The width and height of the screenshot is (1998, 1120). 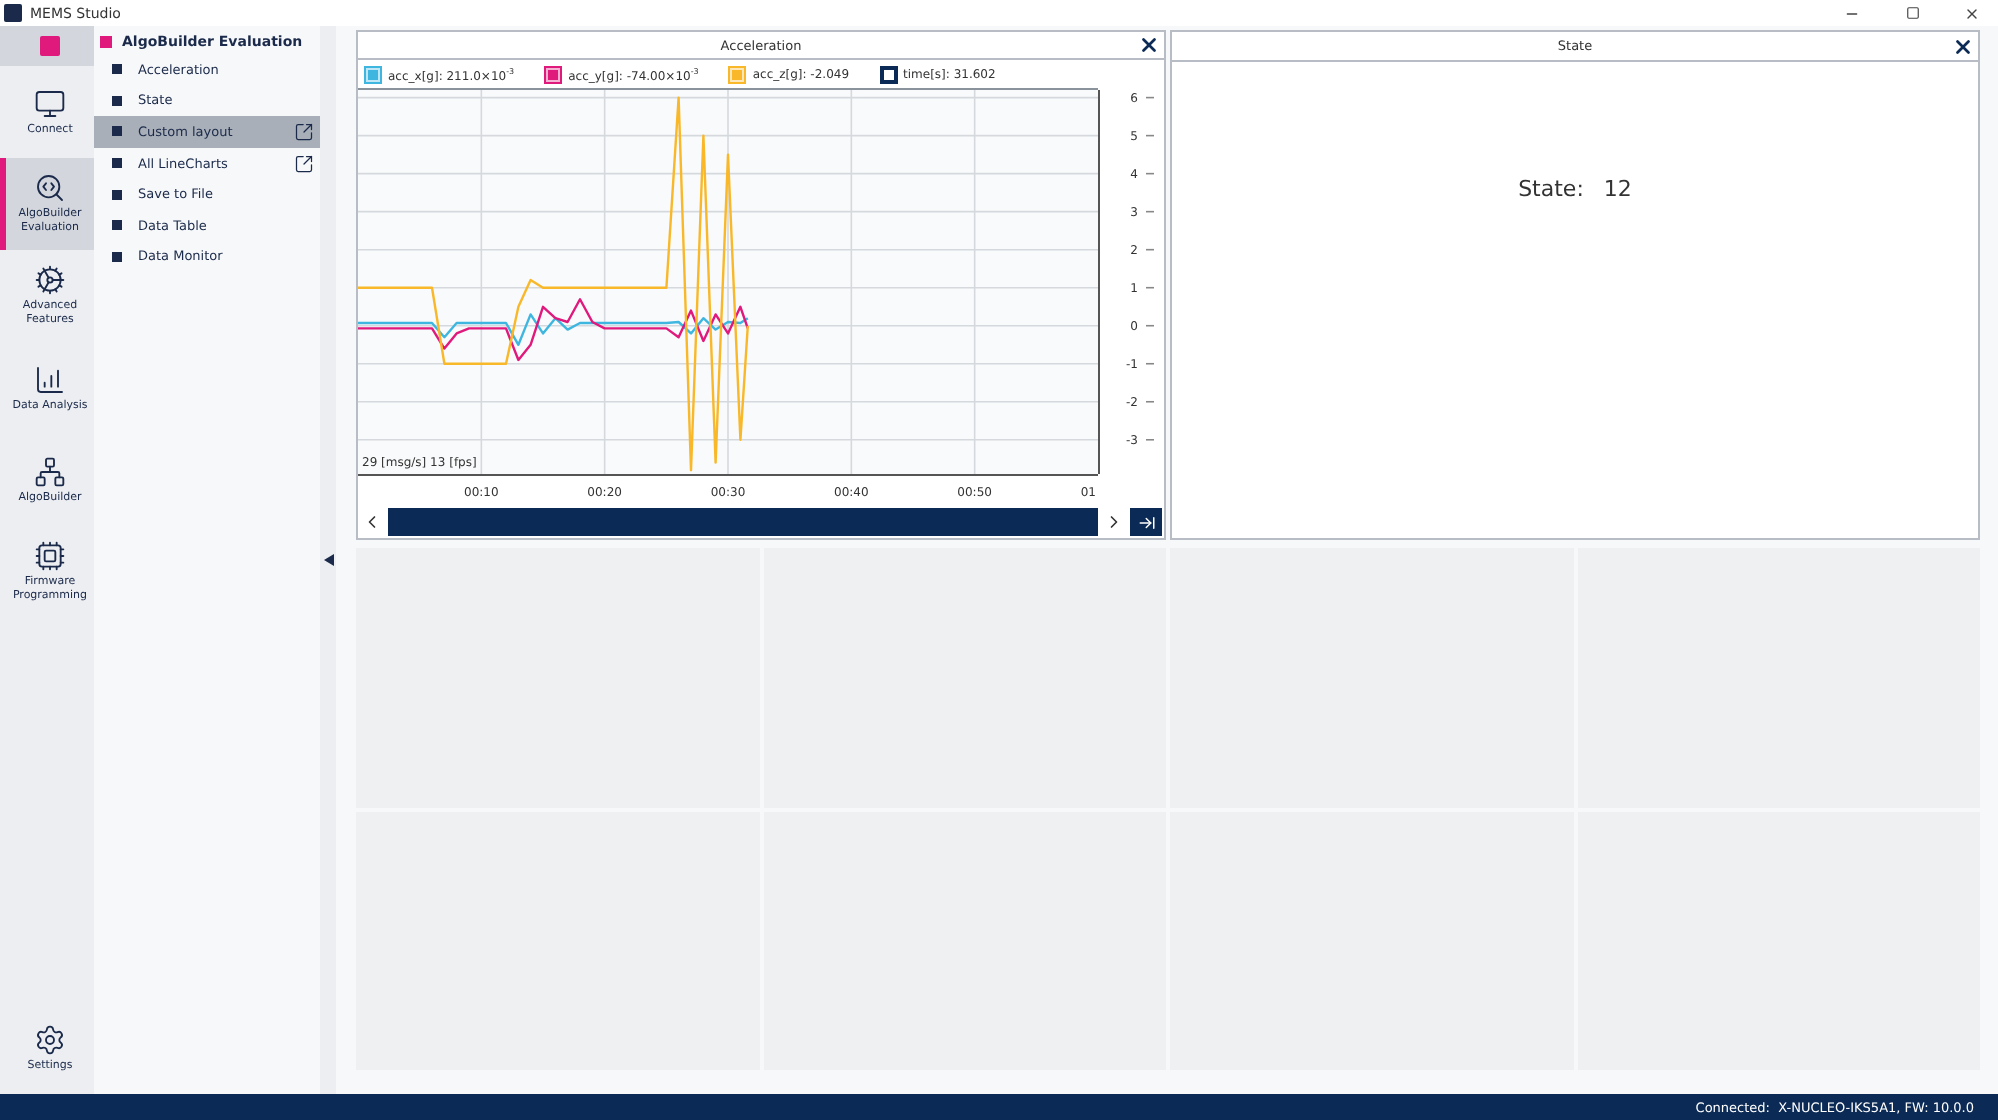 I want to click on monitor-icon, so click(x=50, y=103).